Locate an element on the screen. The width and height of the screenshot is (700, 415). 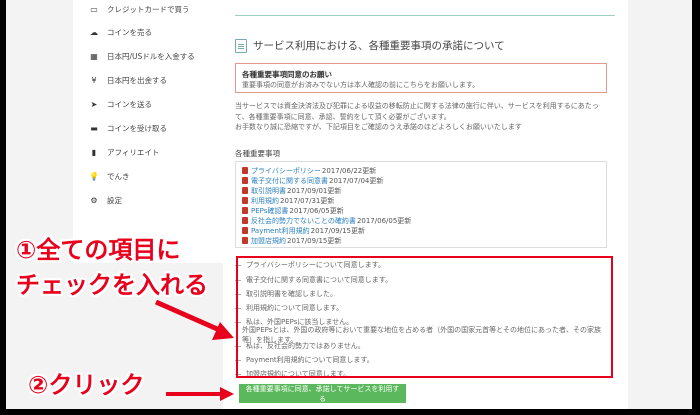
arrow-to-checkboxes is located at coordinates (194, 319).